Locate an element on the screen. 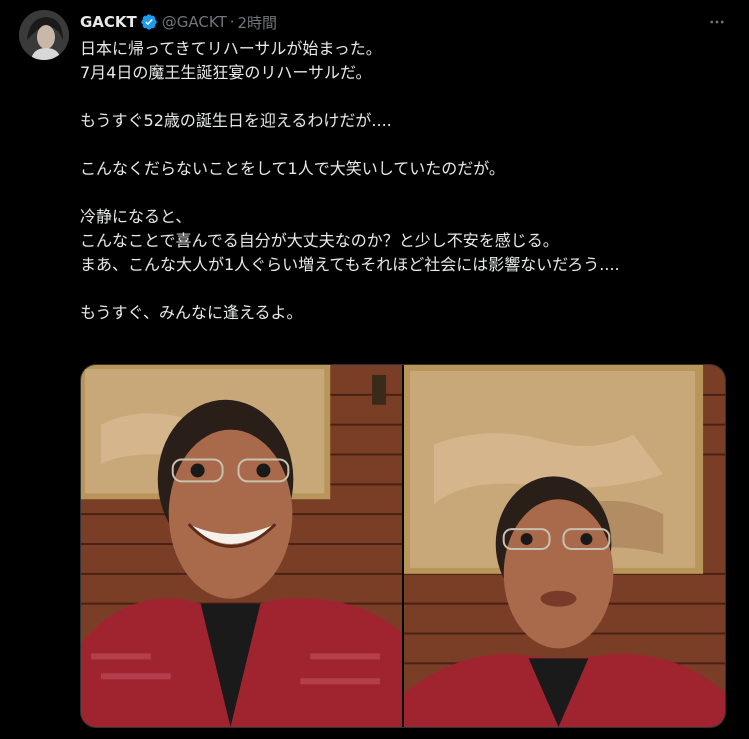 This screenshot has width=749, height=739. verified-badge-icon is located at coordinates (149, 22).